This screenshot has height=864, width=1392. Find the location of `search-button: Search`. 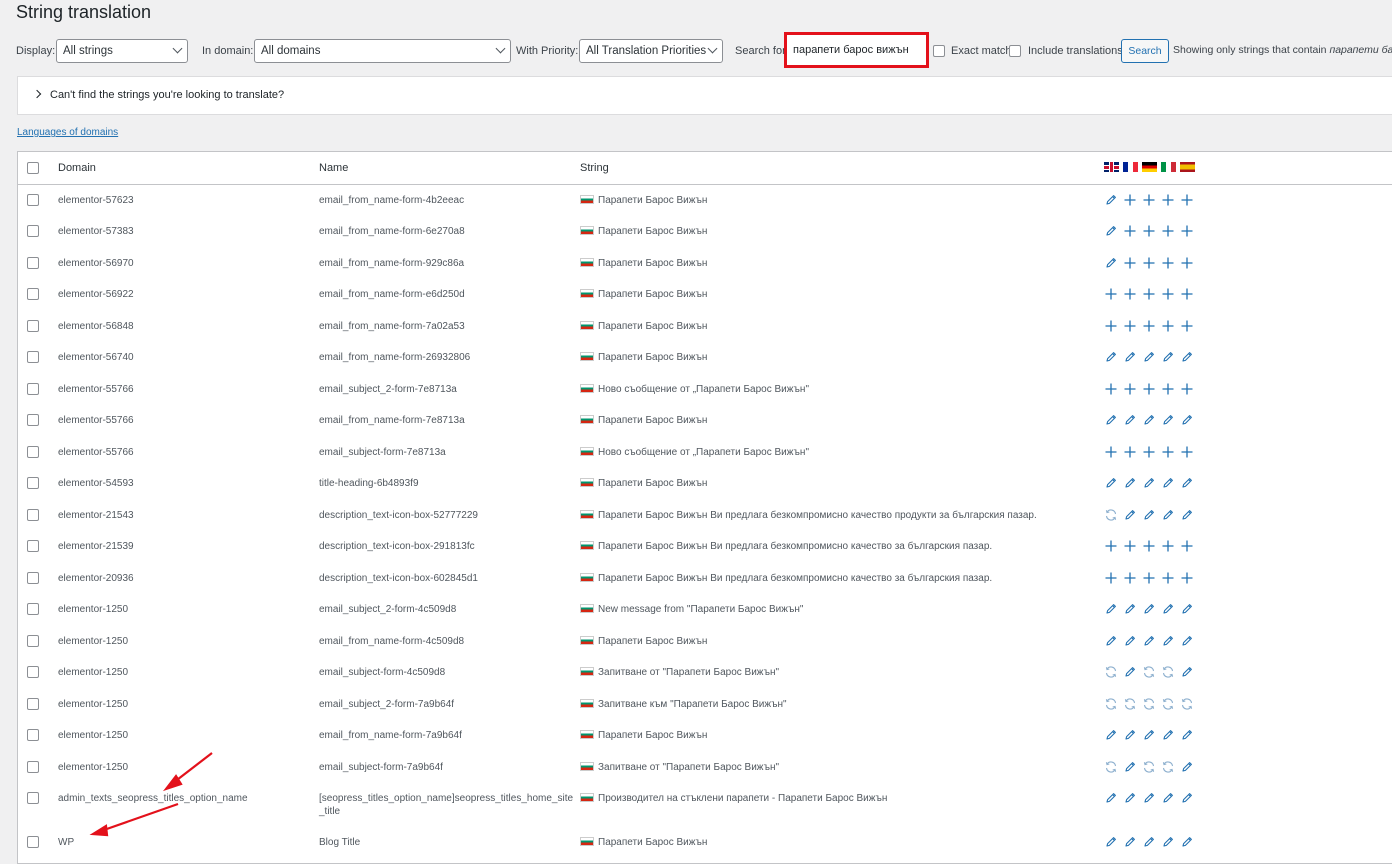

search-button: Search is located at coordinates (1145, 51).